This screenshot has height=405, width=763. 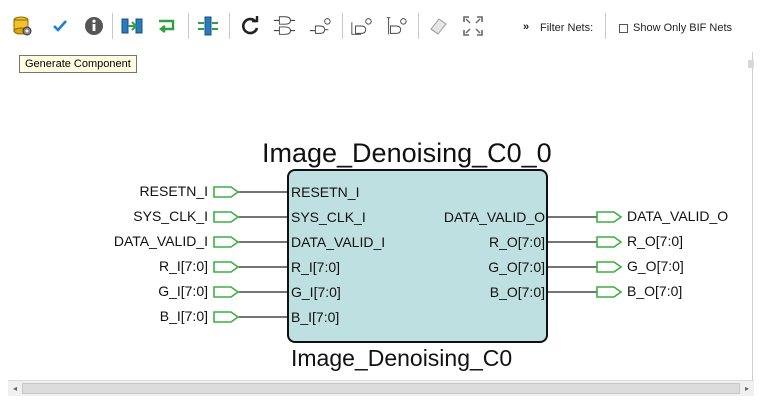 I want to click on component-instance-name: Image_Denoising_C0_0, so click(x=407, y=153).